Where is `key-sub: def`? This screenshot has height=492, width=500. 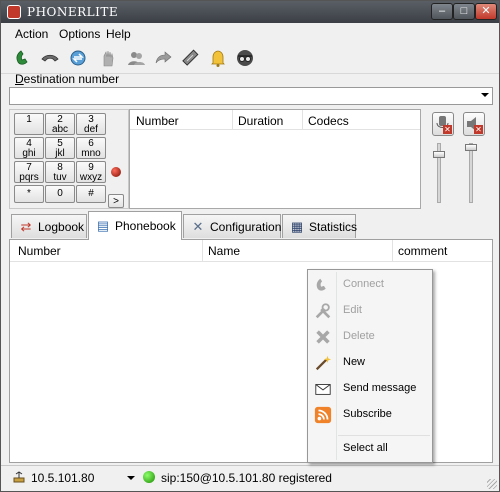
key-sub: def is located at coordinates (91, 129).